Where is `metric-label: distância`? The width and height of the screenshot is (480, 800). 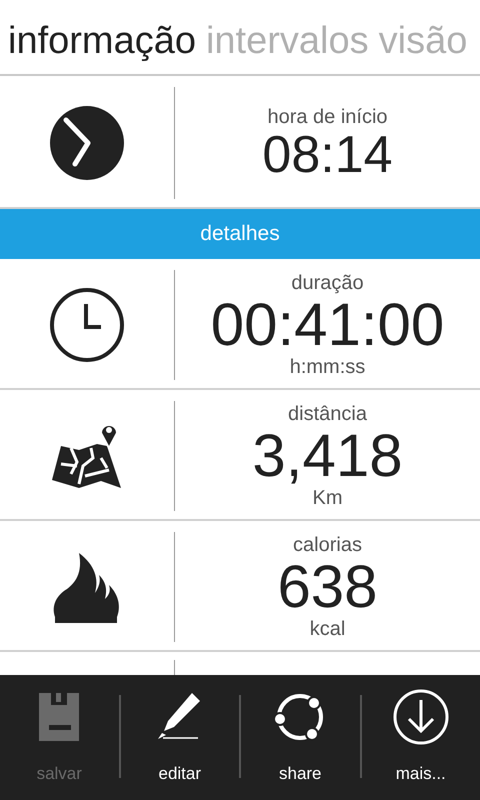
metric-label: distância is located at coordinates (327, 414).